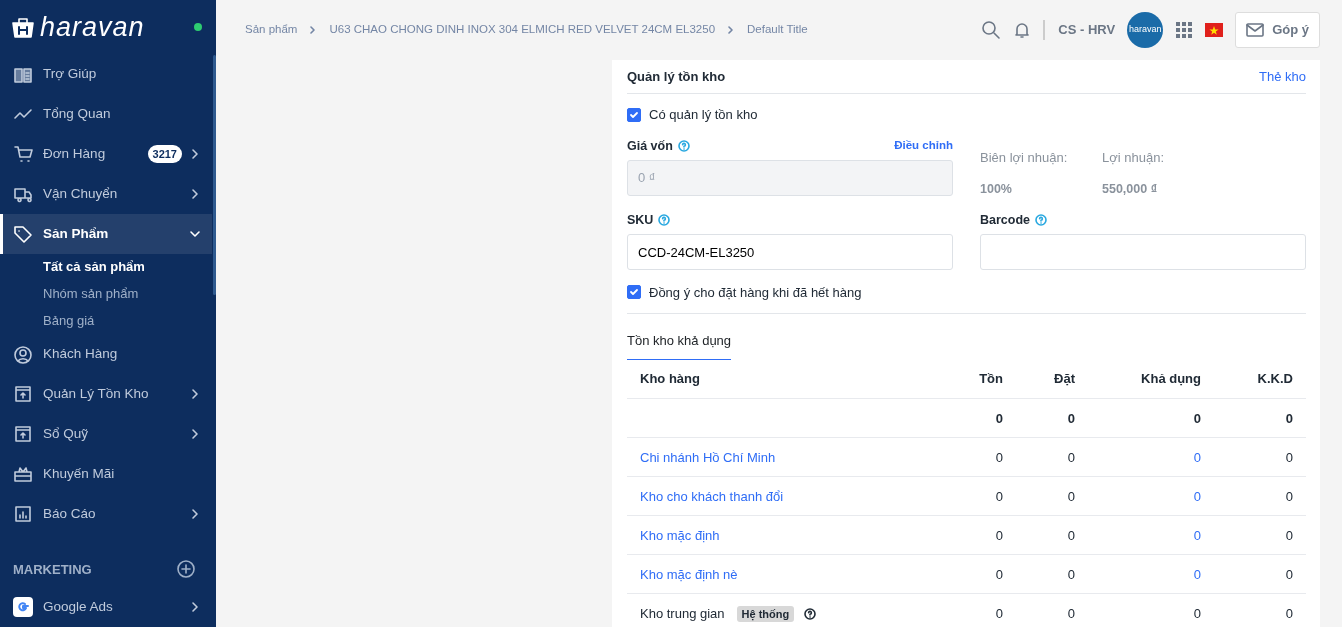  Describe the element at coordinates (765, 613) in the screenshot. I see `system-tag: Hệ thống` at that location.